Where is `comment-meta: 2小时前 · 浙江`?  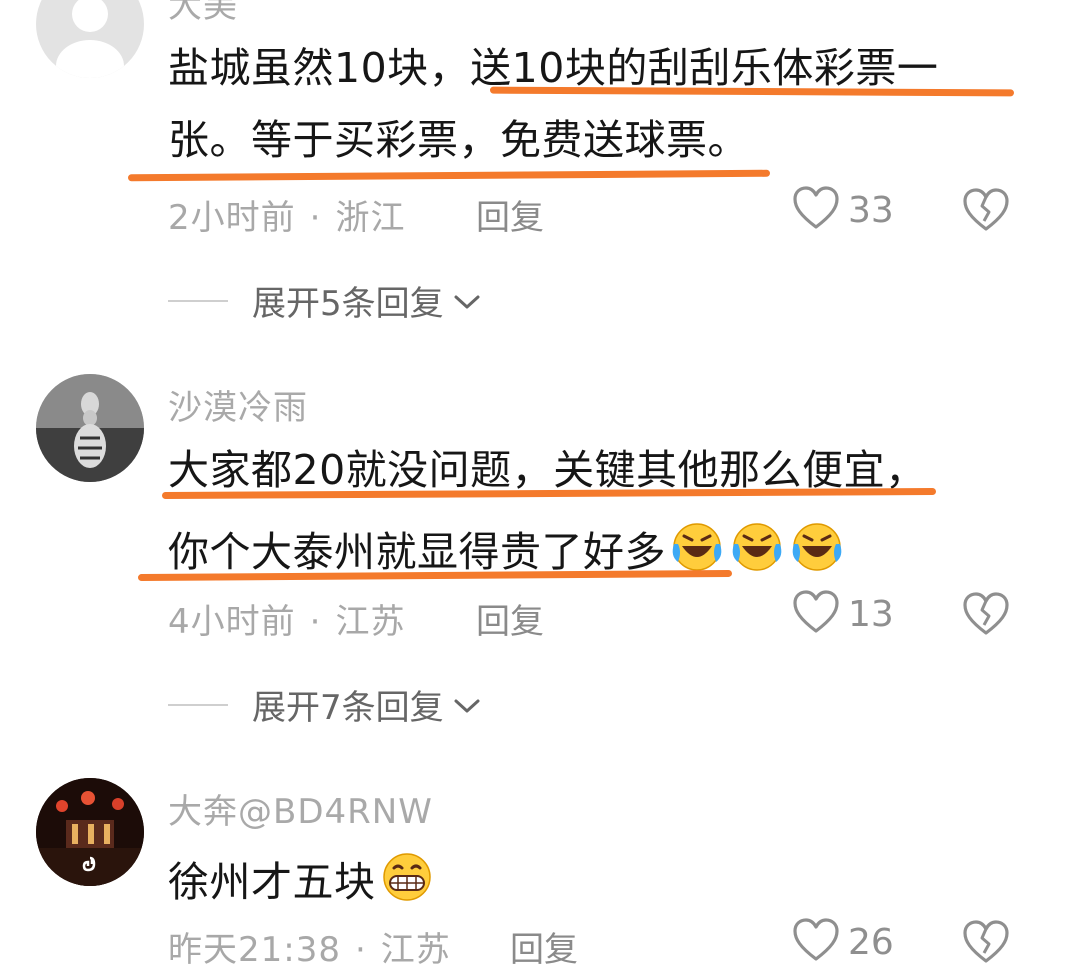 comment-meta: 2小时前 · 浙江 is located at coordinates (286, 214).